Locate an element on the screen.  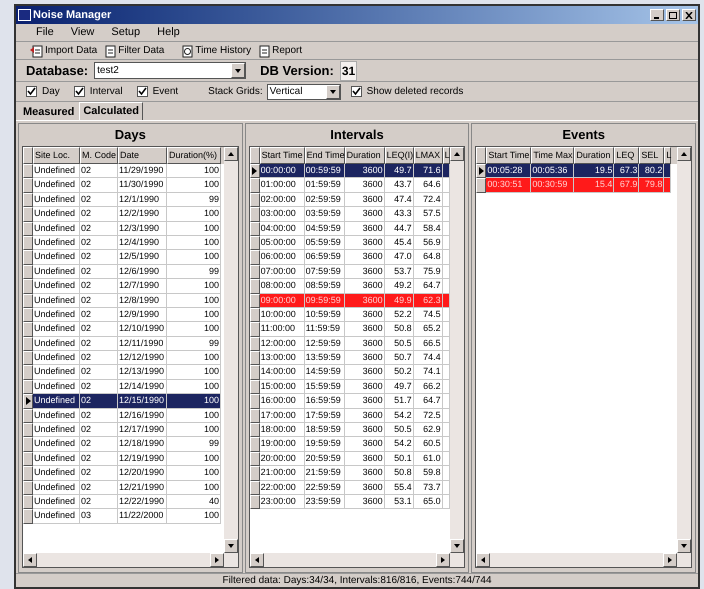
column-header: Duration(%) is located at coordinates (194, 155).